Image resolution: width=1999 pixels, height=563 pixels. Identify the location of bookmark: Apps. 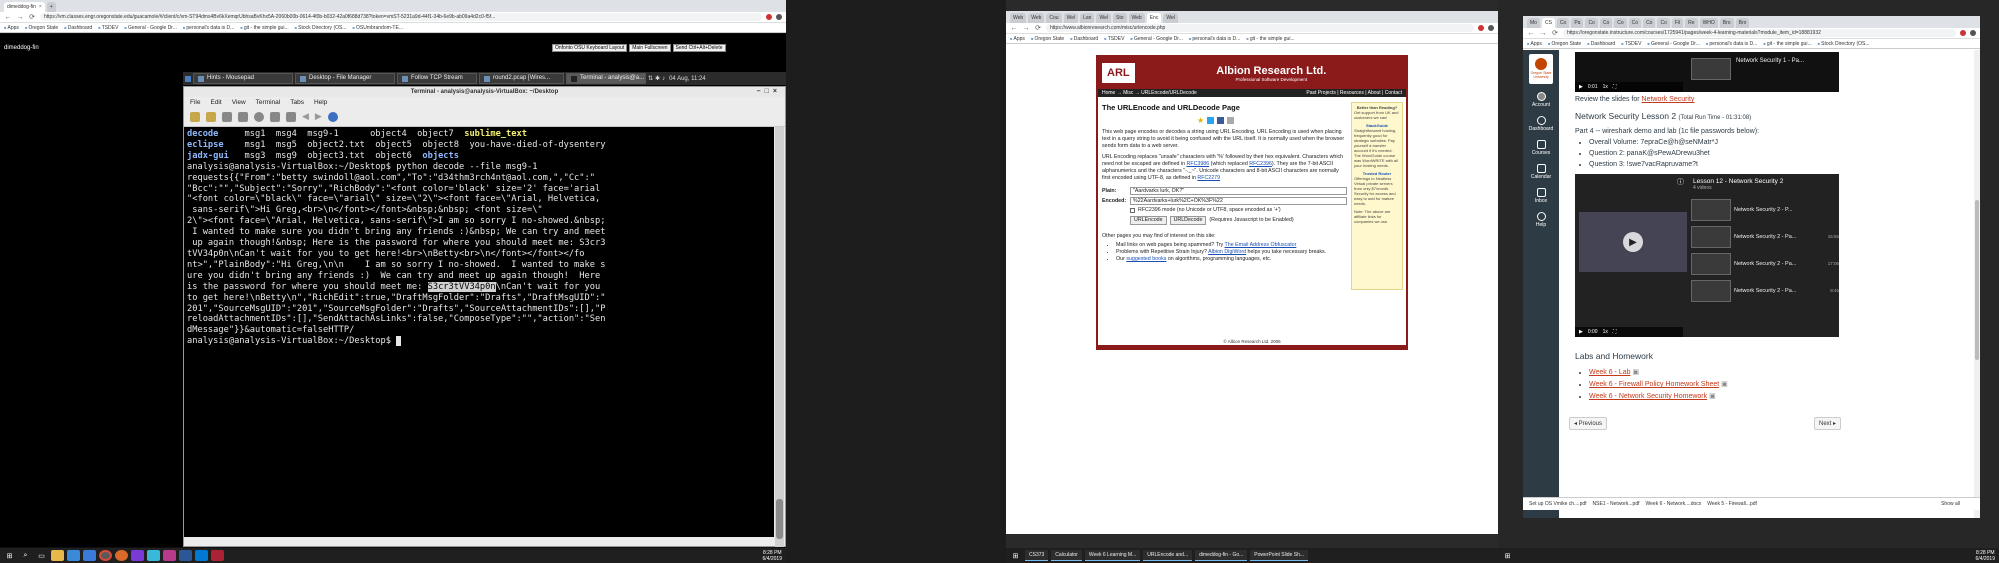
(1534, 44).